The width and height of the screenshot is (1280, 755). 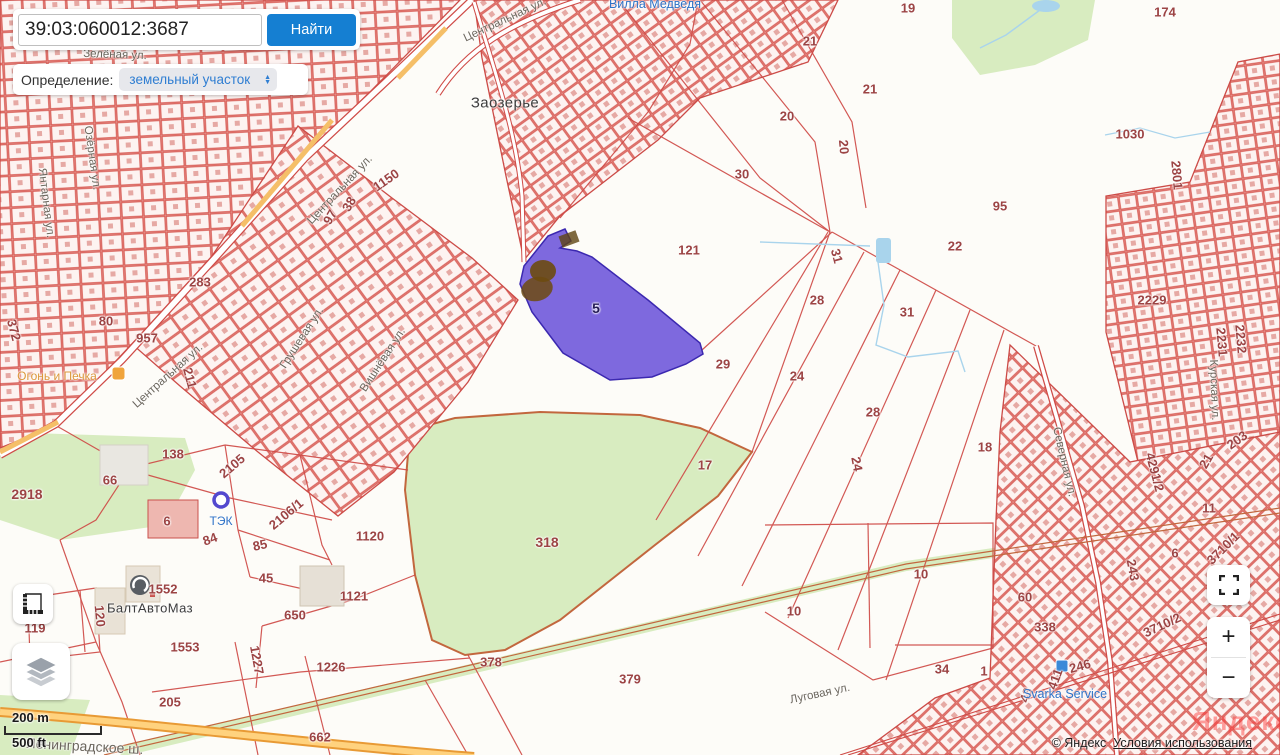 I want to click on cadastral-number-input, so click(x=140, y=29).